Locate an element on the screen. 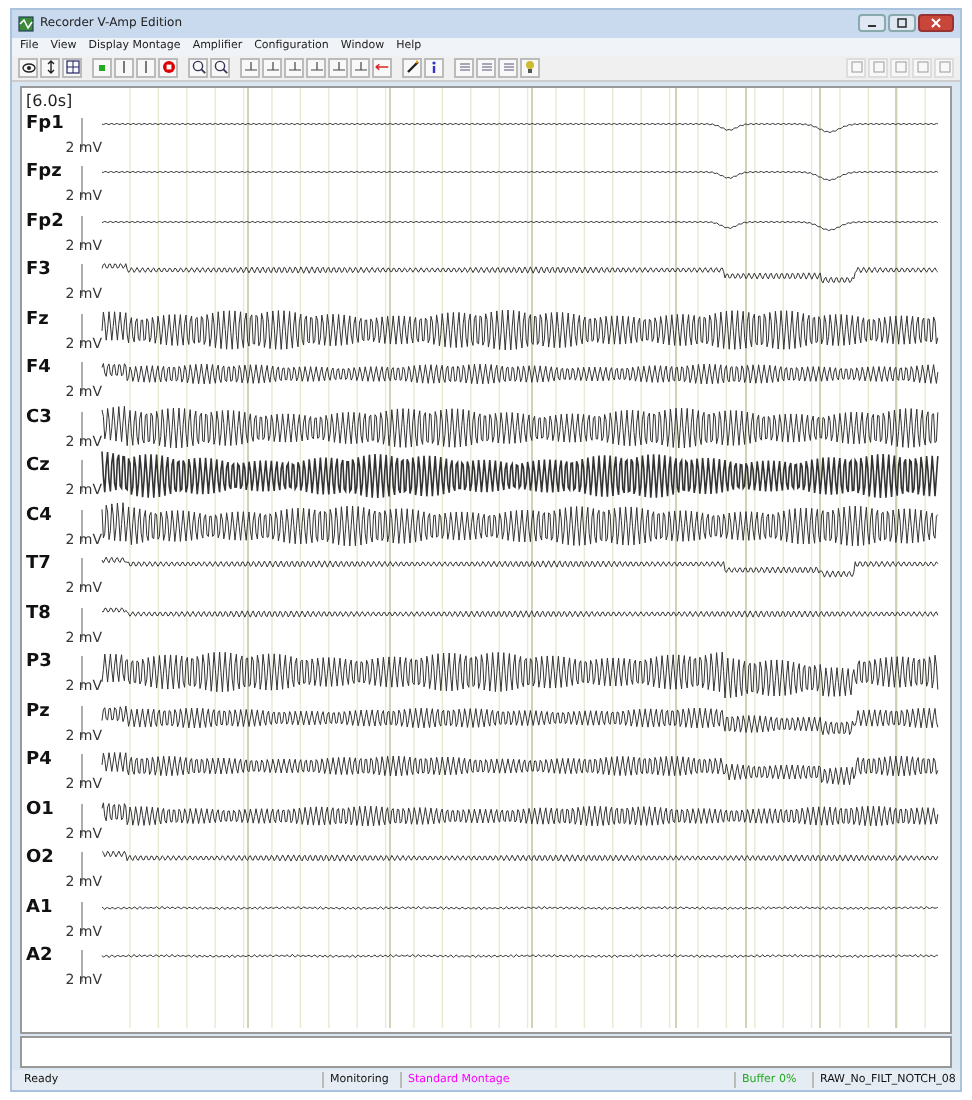 The image size is (972, 1100). pencil-icon is located at coordinates (412, 67).